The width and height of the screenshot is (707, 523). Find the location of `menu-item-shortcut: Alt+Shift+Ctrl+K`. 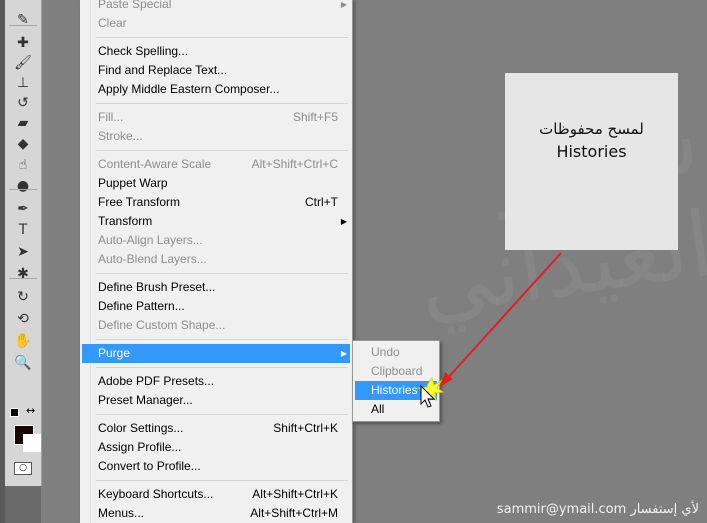

menu-item-shortcut: Alt+Shift+Ctrl+K is located at coordinates (295, 494).